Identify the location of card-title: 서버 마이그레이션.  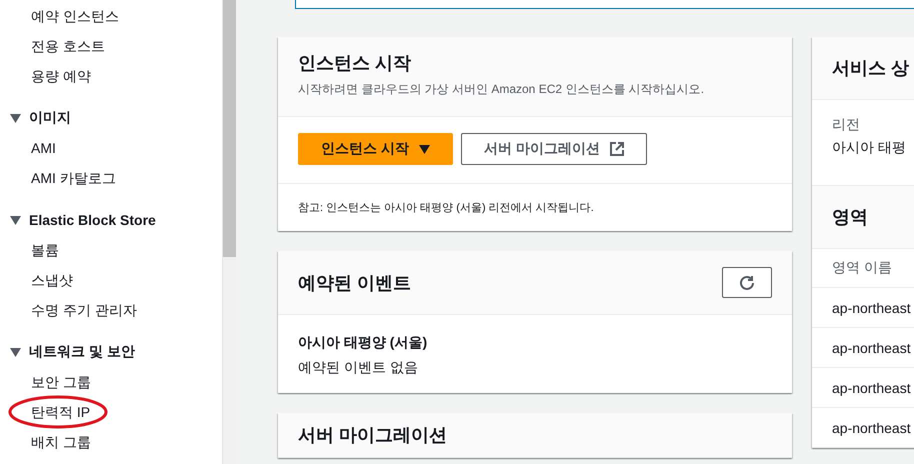
(373, 435).